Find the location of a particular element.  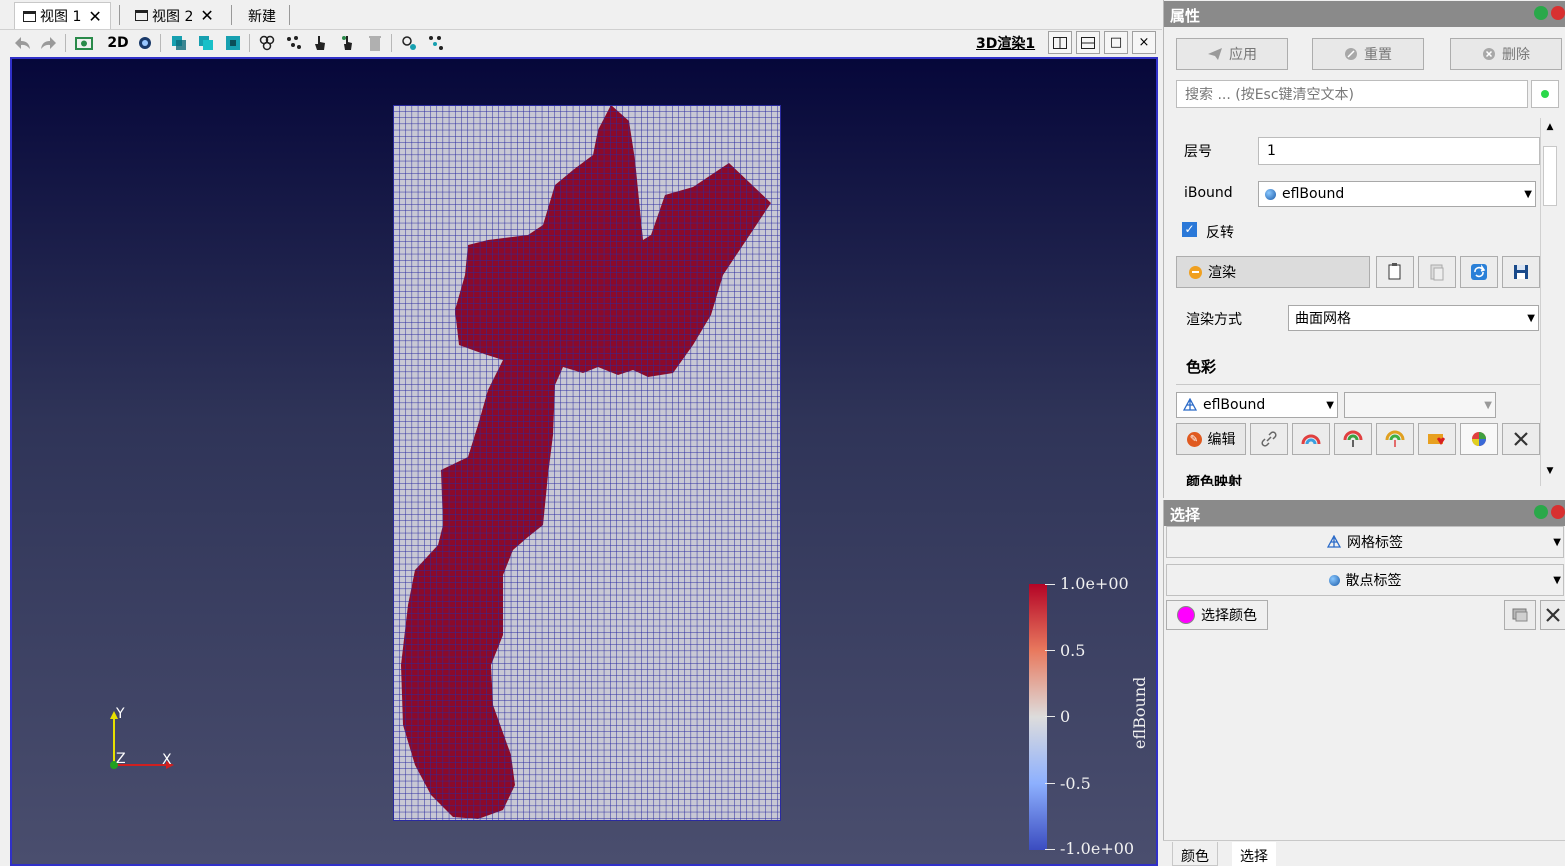

mesh-labels-button: 网格标签 ▼ is located at coordinates (1365, 542).